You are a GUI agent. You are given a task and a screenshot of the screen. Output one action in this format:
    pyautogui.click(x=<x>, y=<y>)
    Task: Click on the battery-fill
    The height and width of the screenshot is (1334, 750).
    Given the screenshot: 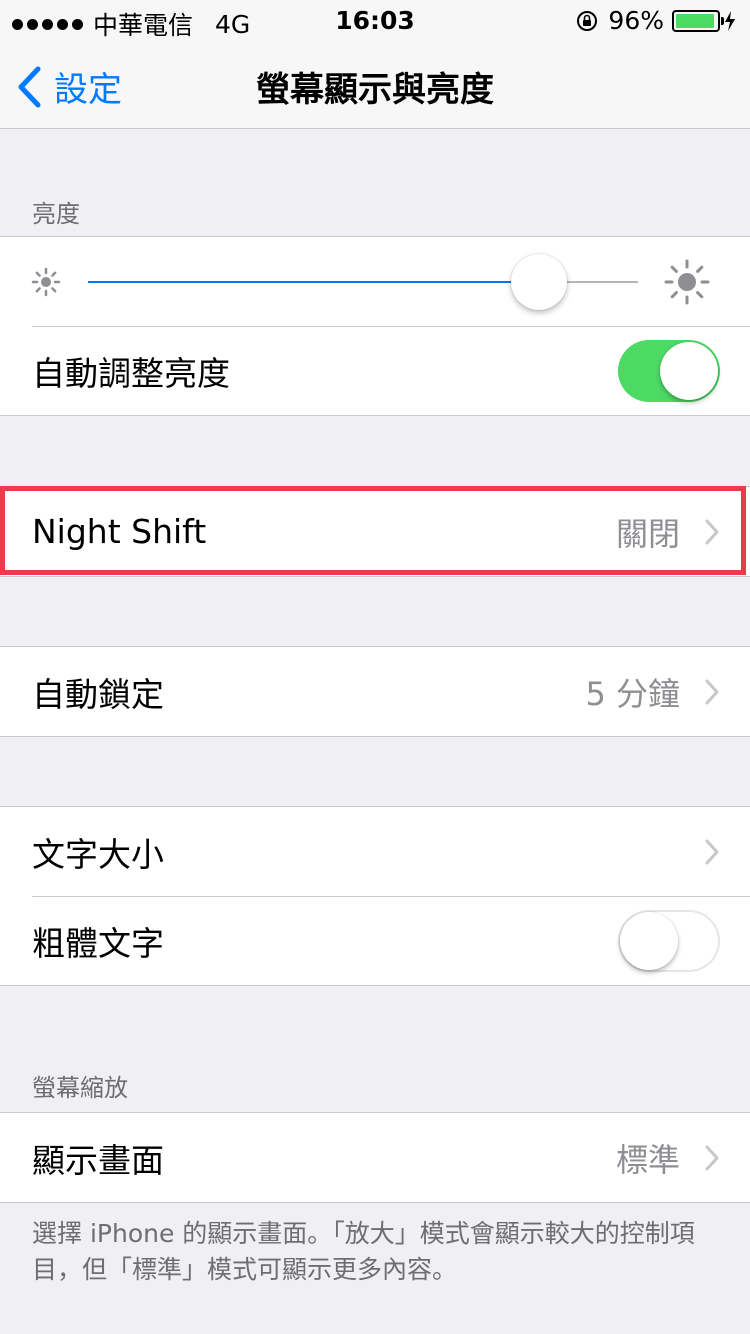 What is the action you would take?
    pyautogui.click(x=695, y=20)
    